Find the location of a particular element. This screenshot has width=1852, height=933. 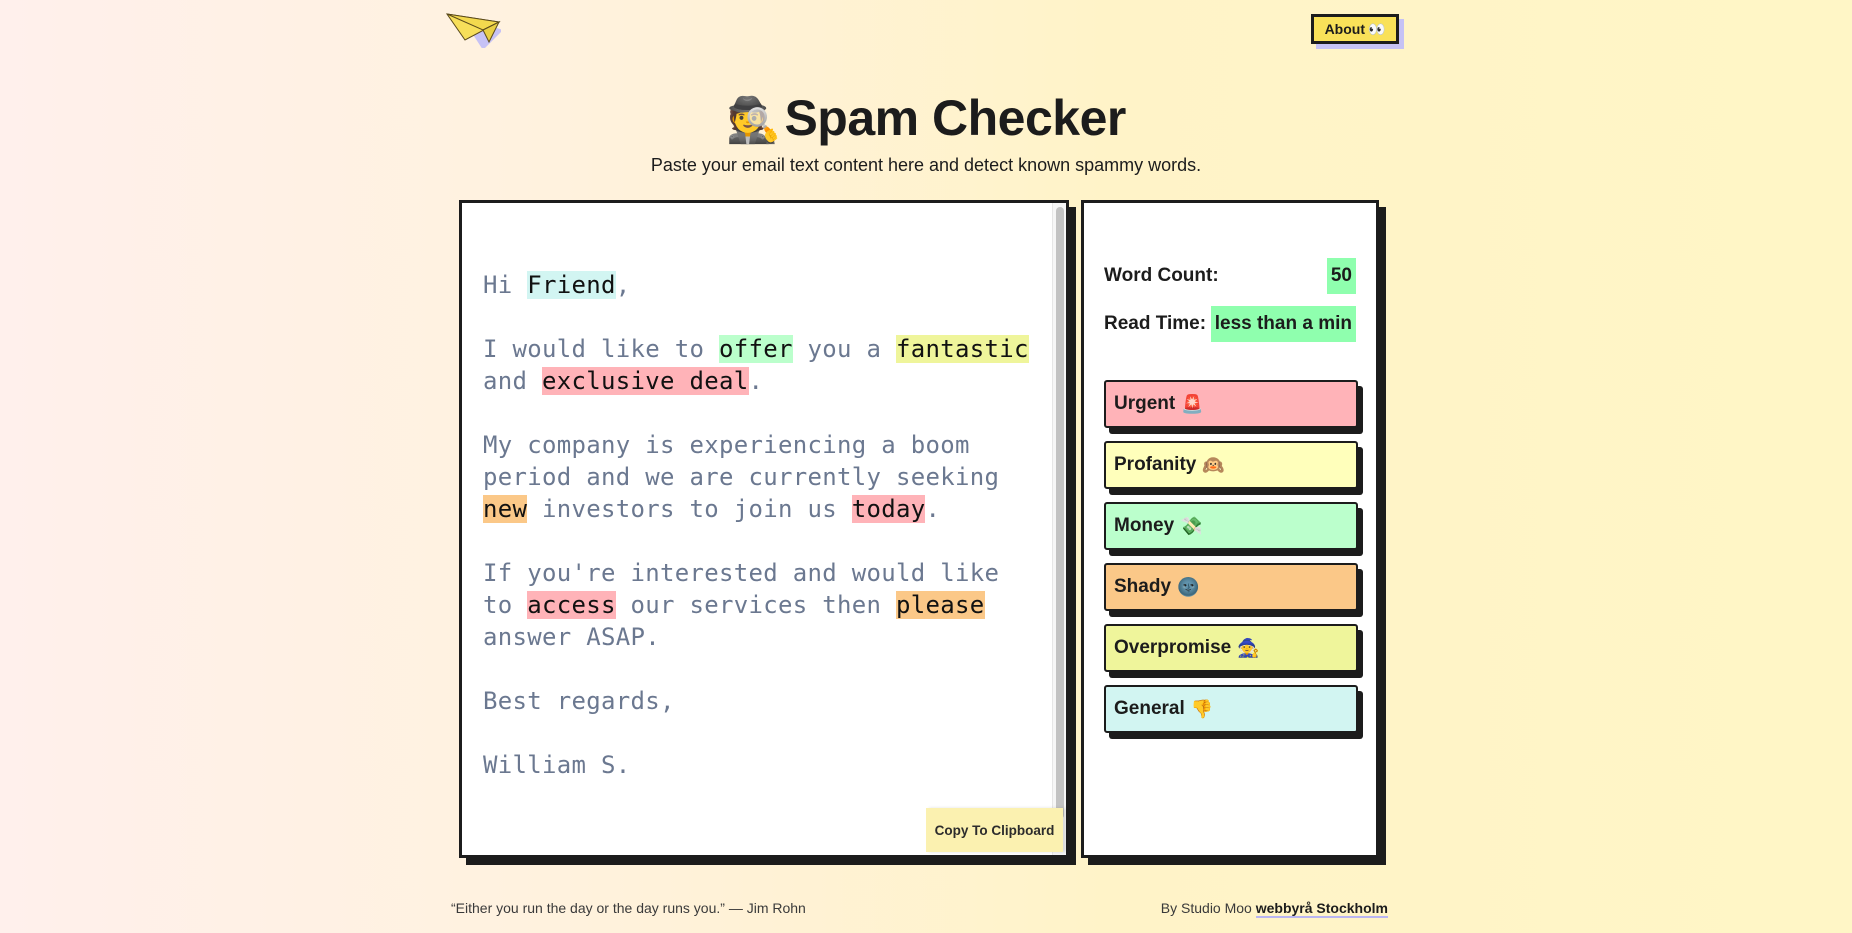

read-time-value: less than a min is located at coordinates (1283, 324).